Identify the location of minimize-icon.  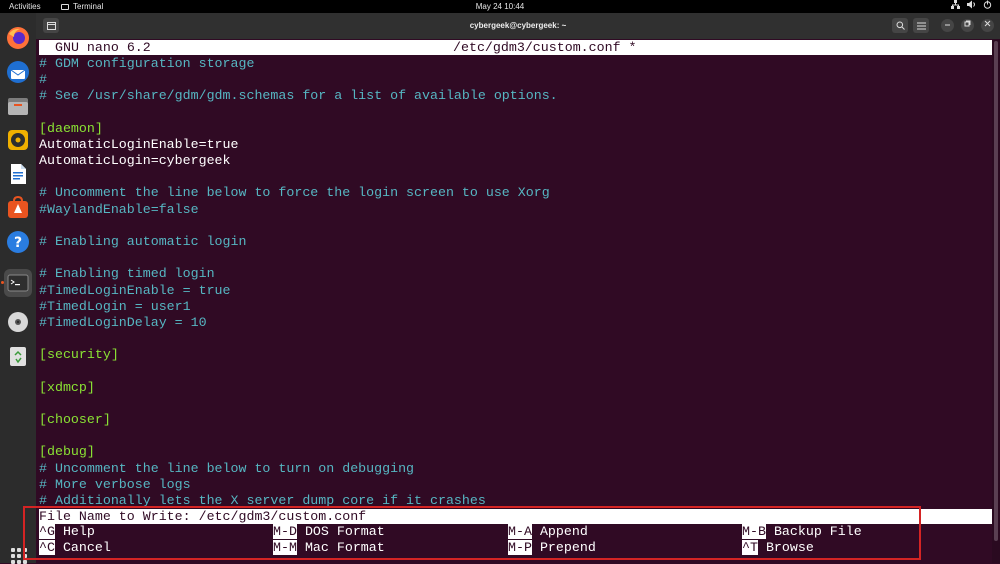
(947, 25).